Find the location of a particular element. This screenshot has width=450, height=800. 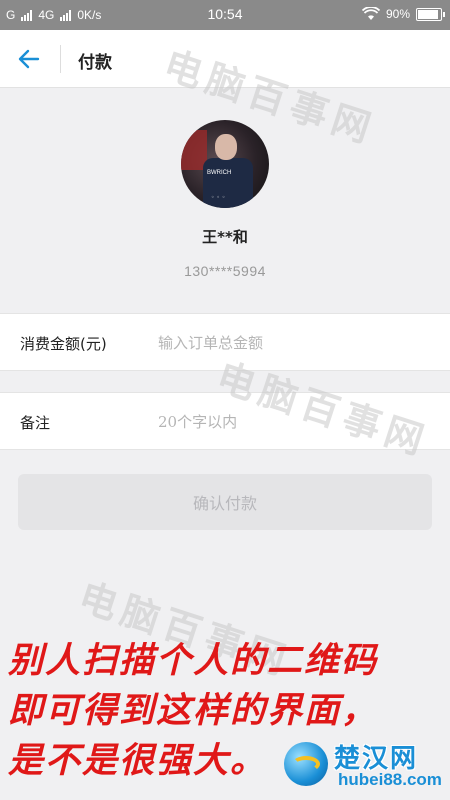

app-header: 付款 is located at coordinates (225, 59).